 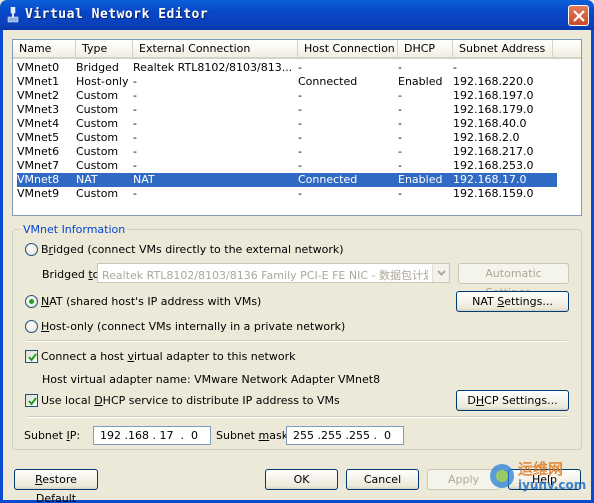 What do you see at coordinates (538, 478) in the screenshot?
I see `site-watermark: 运维网 iyunv.com` at bounding box center [538, 478].